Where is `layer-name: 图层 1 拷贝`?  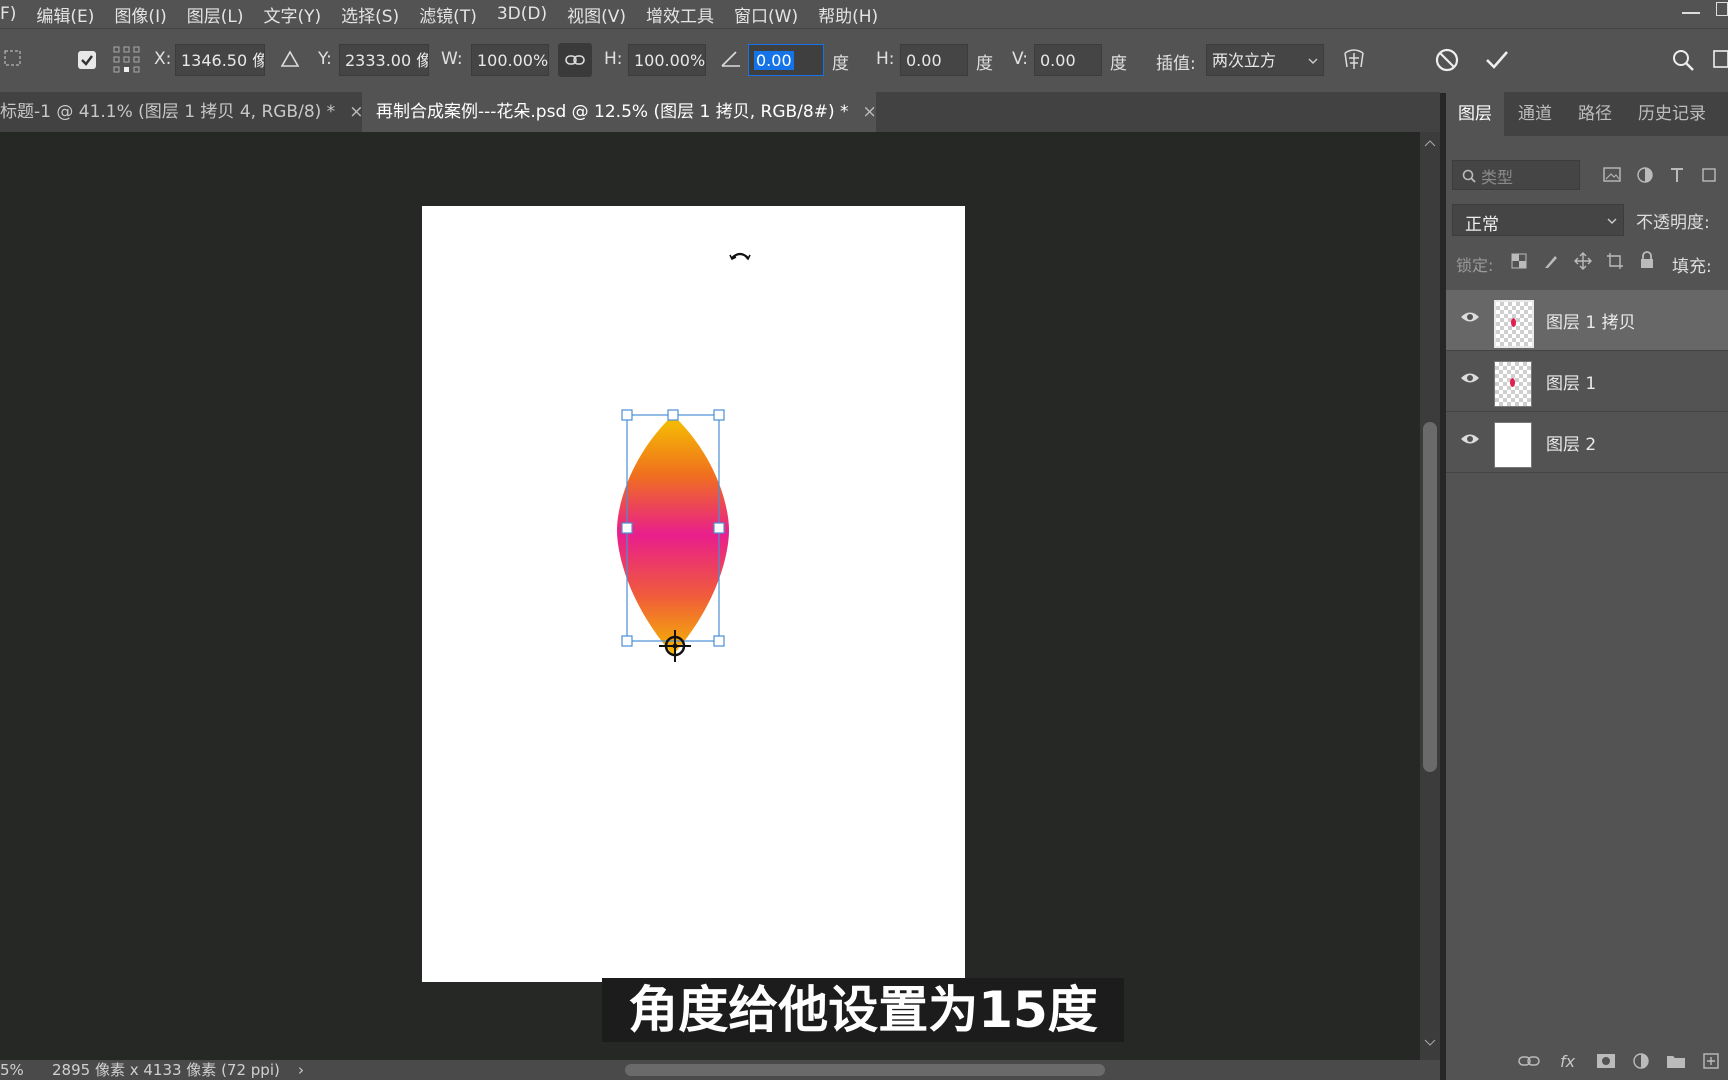 layer-name: 图层 1 拷贝 is located at coordinates (1591, 320).